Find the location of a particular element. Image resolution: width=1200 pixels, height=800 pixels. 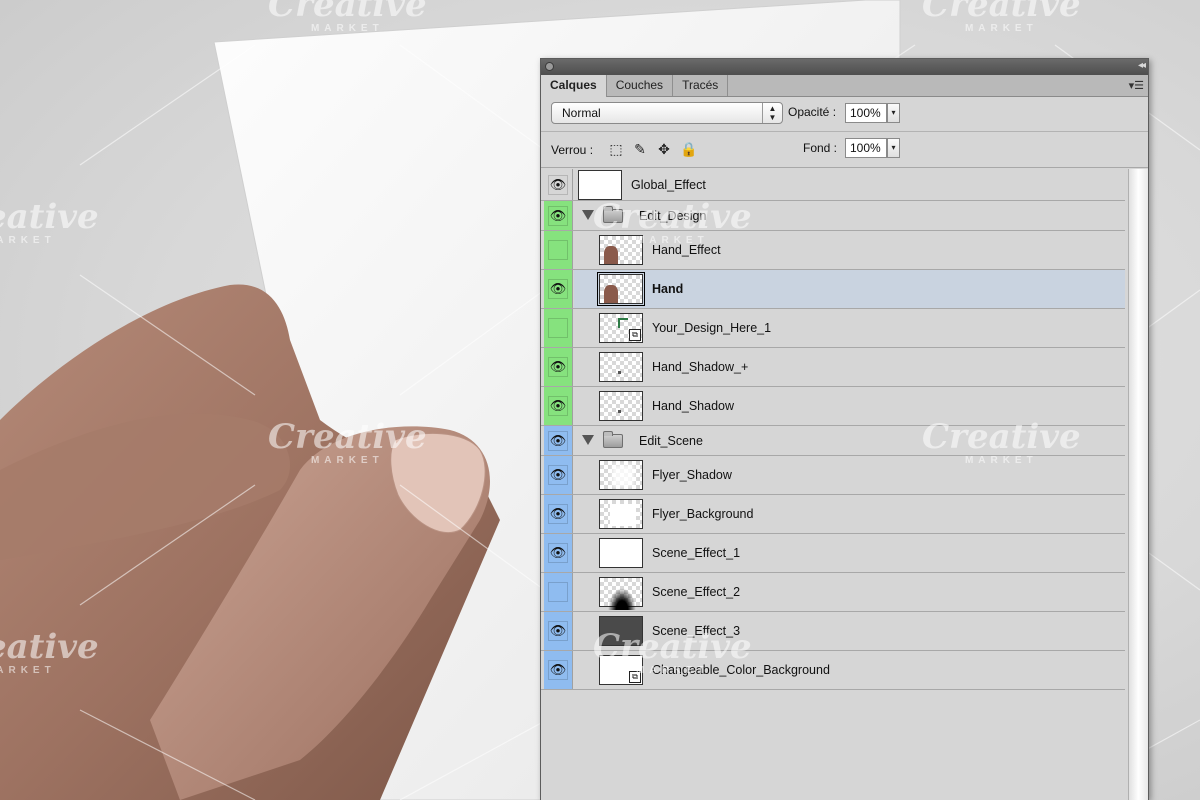

layer-name: Hand_Shadow_+ is located at coordinates (700, 367).